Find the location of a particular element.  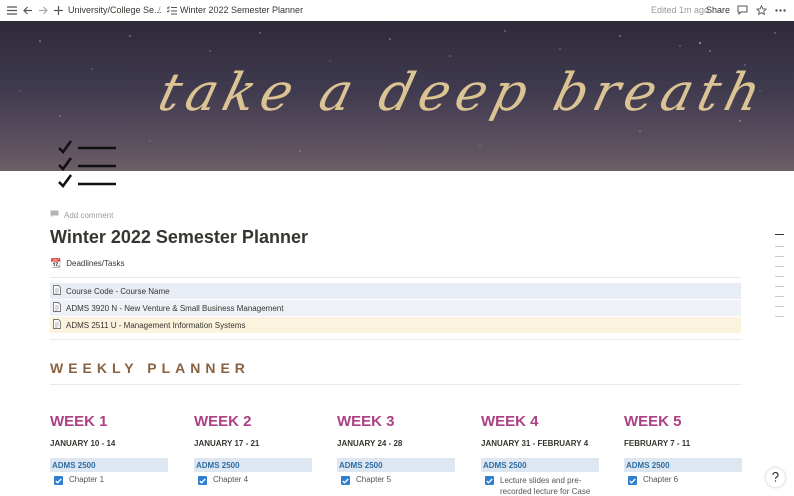

calendar-icon: 📆 is located at coordinates (56, 263).